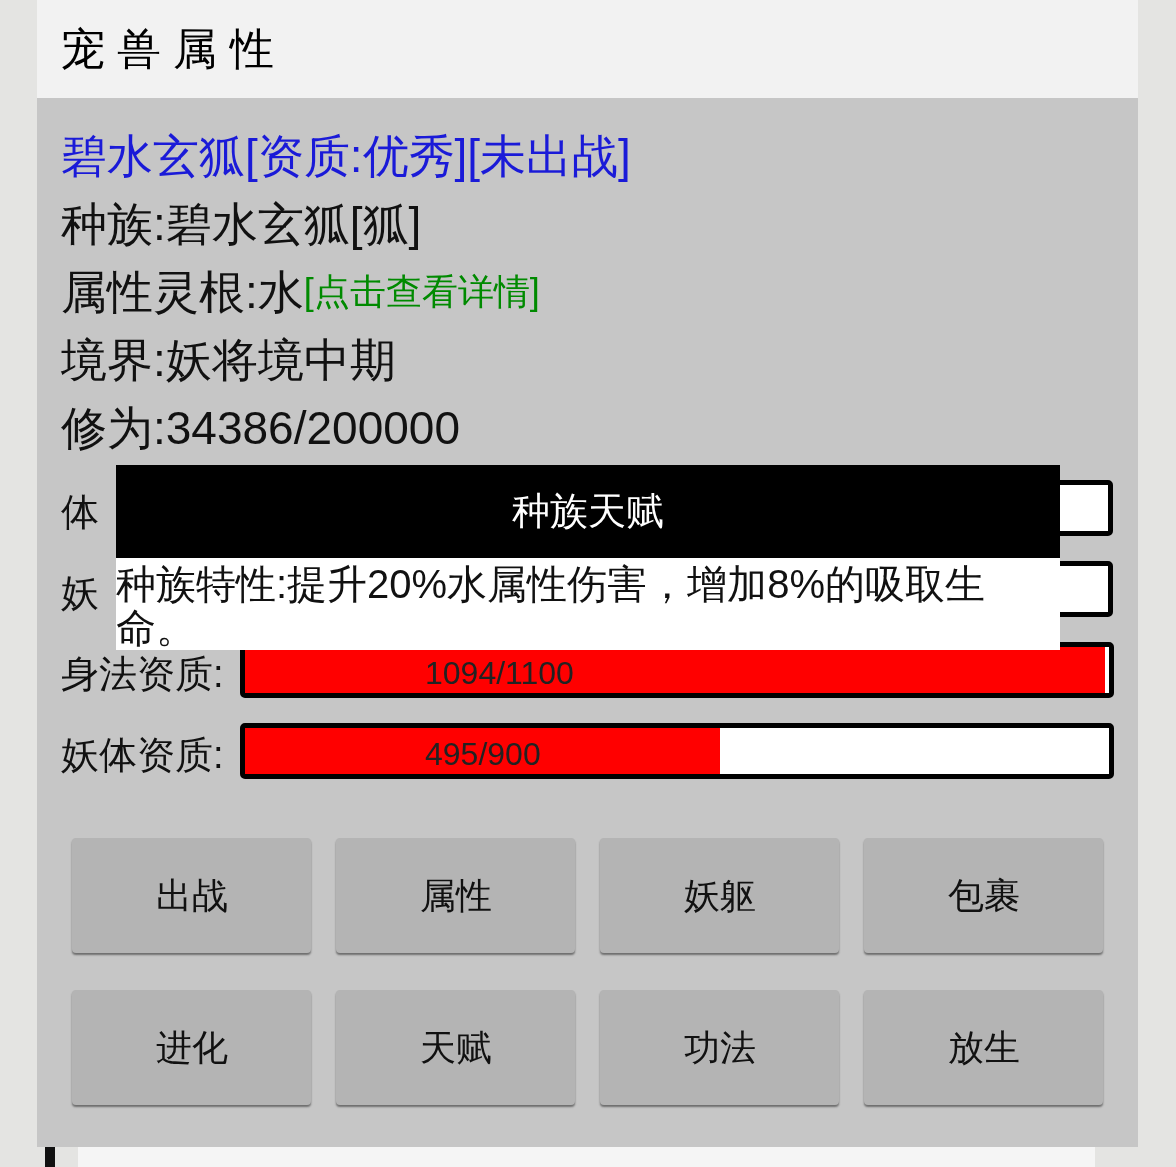 This screenshot has height=1167, width=1176. What do you see at coordinates (483, 754) in the screenshot?
I see `bar-reading: 495/900` at bounding box center [483, 754].